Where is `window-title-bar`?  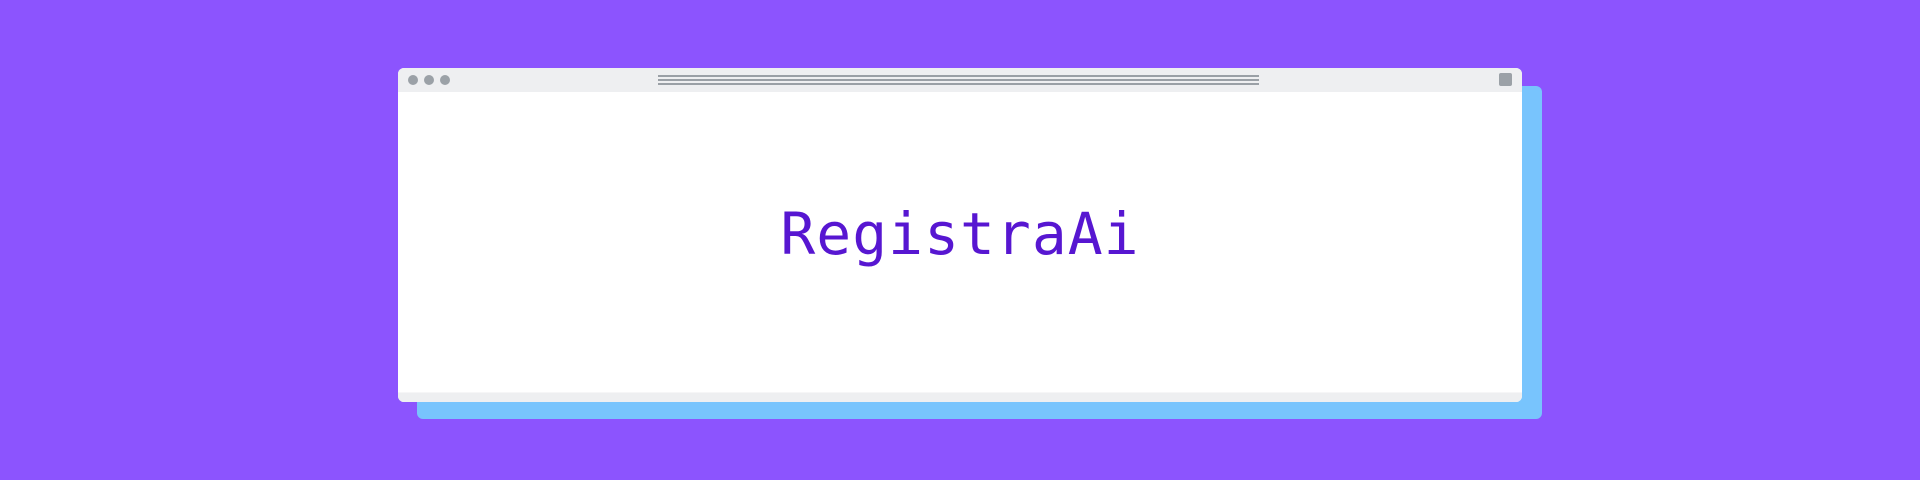 window-title-bar is located at coordinates (960, 80).